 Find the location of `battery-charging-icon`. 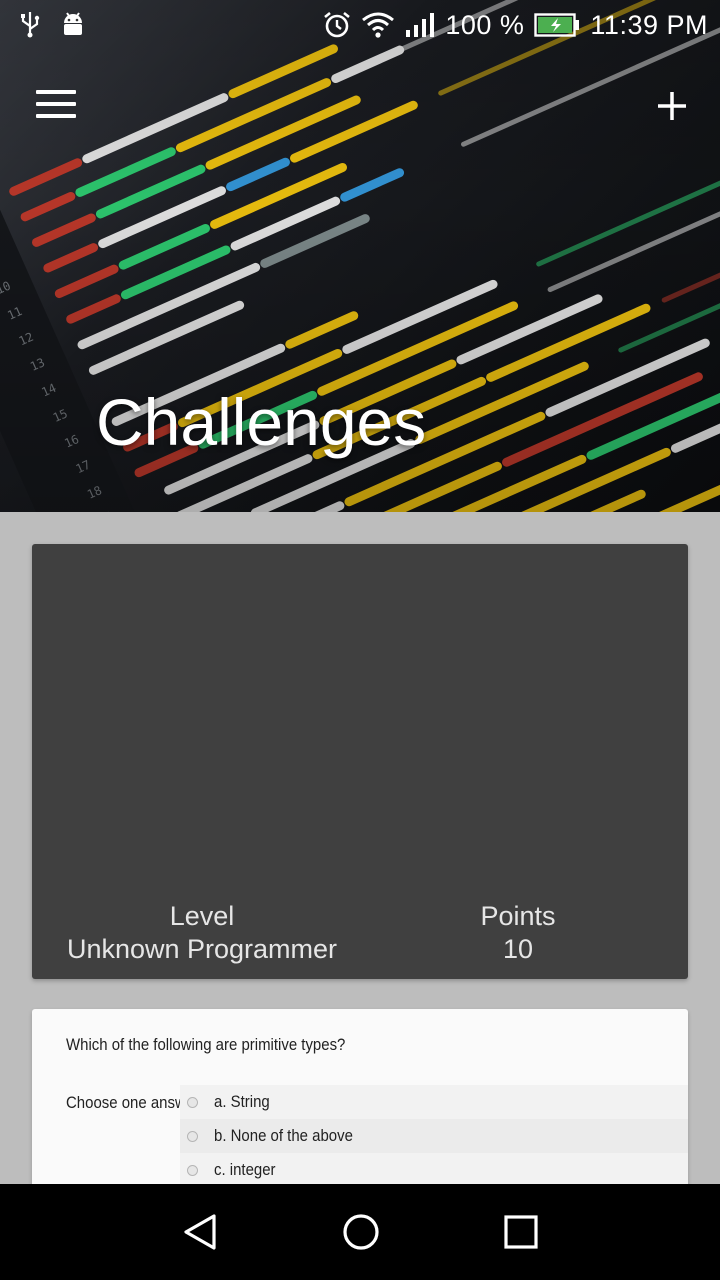

battery-charging-icon is located at coordinates (557, 25).